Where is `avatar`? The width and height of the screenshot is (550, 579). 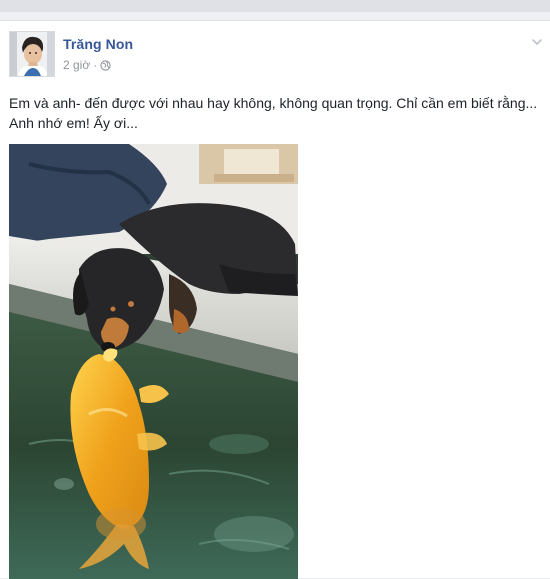
avatar is located at coordinates (32, 54).